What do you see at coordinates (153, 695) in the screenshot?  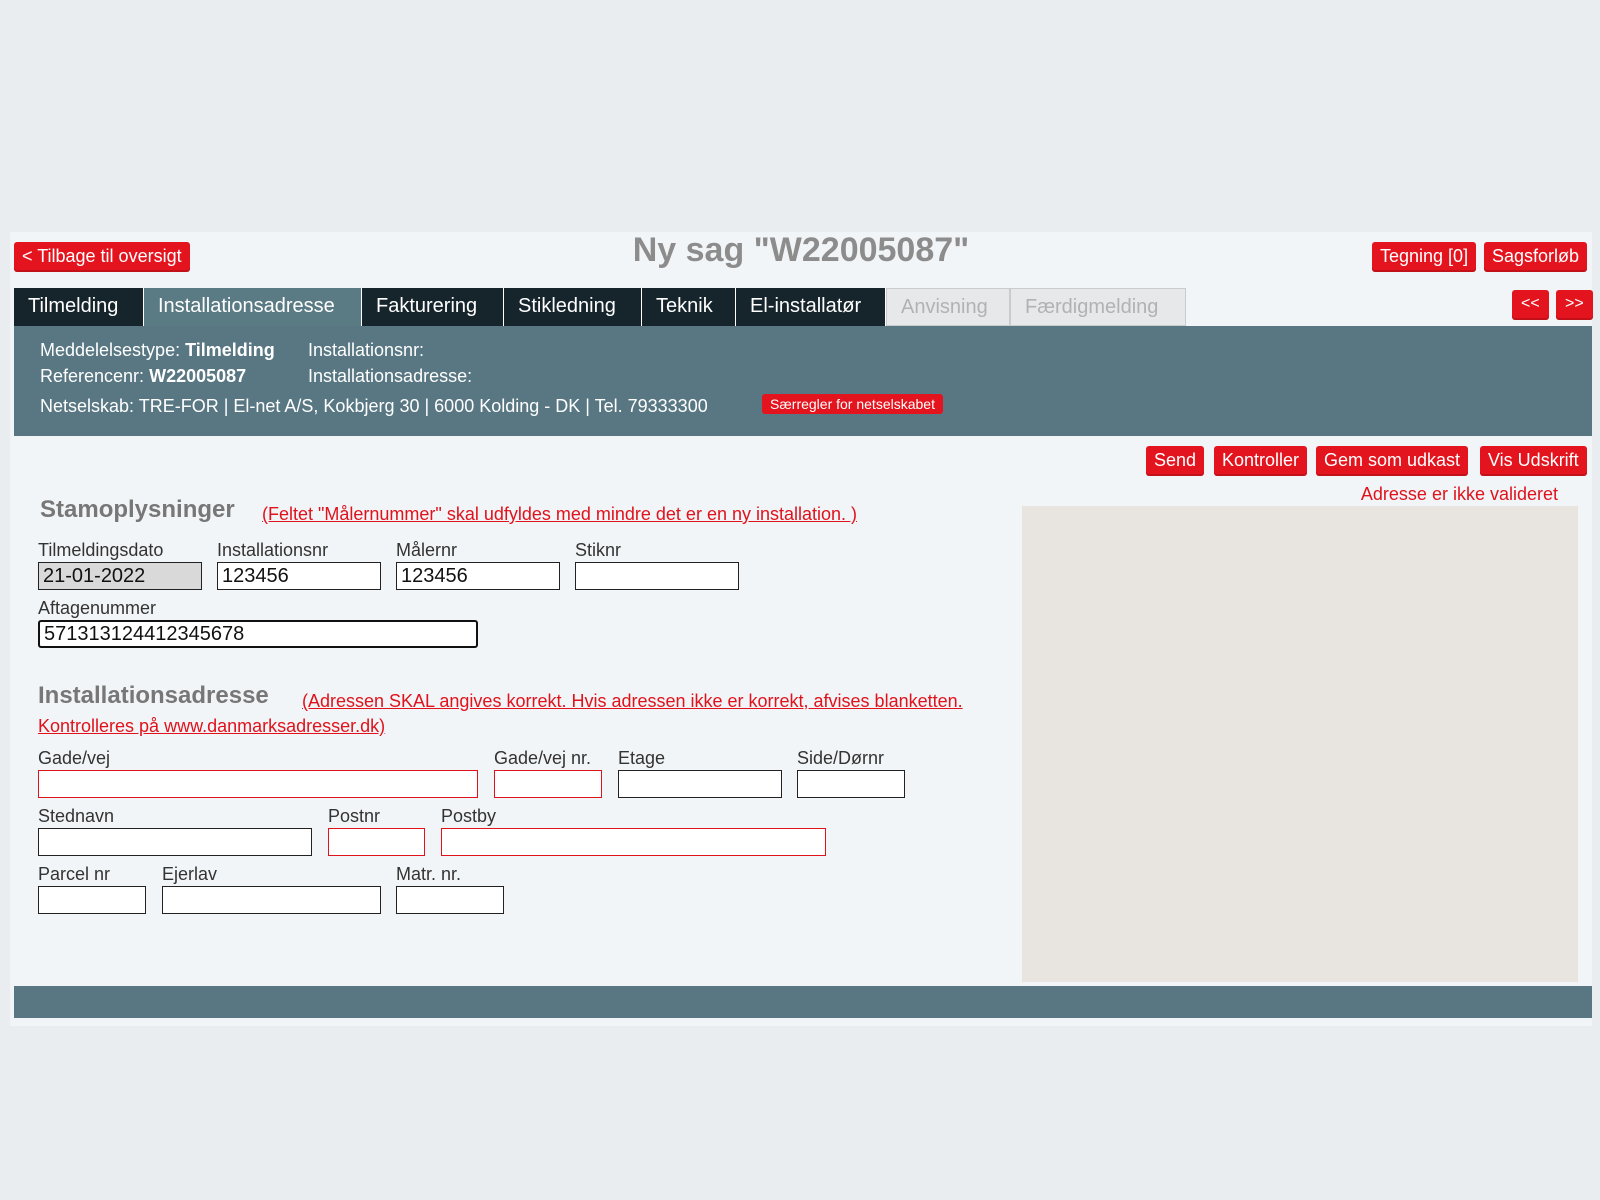 I see `installationsadresse-heading: Installationsadresse` at bounding box center [153, 695].